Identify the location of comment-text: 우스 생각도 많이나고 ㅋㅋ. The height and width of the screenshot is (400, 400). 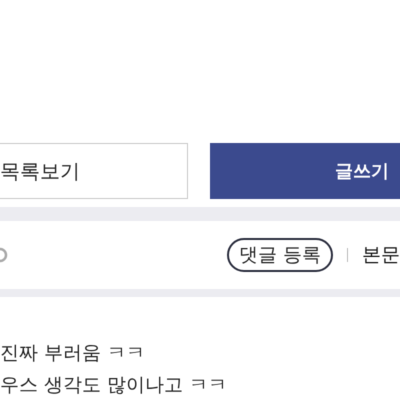
(114, 385).